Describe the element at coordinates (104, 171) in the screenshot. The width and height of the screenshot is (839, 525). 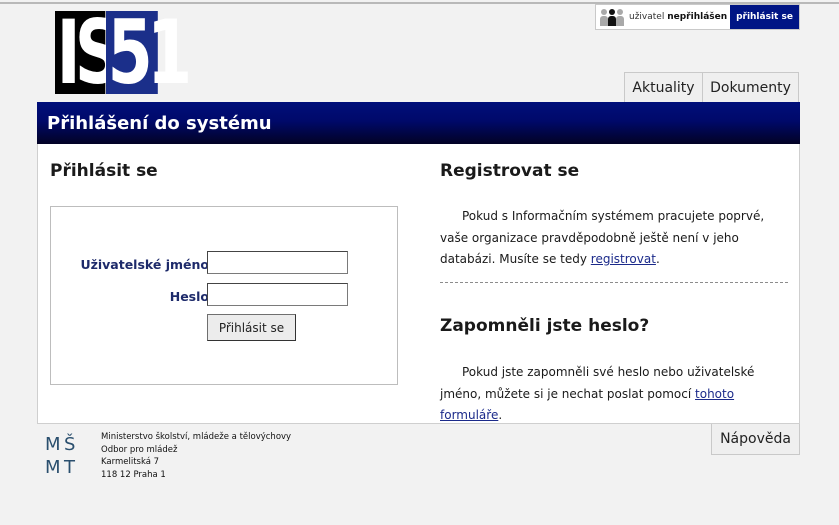
I see `login-heading: Přihlásit se` at that location.